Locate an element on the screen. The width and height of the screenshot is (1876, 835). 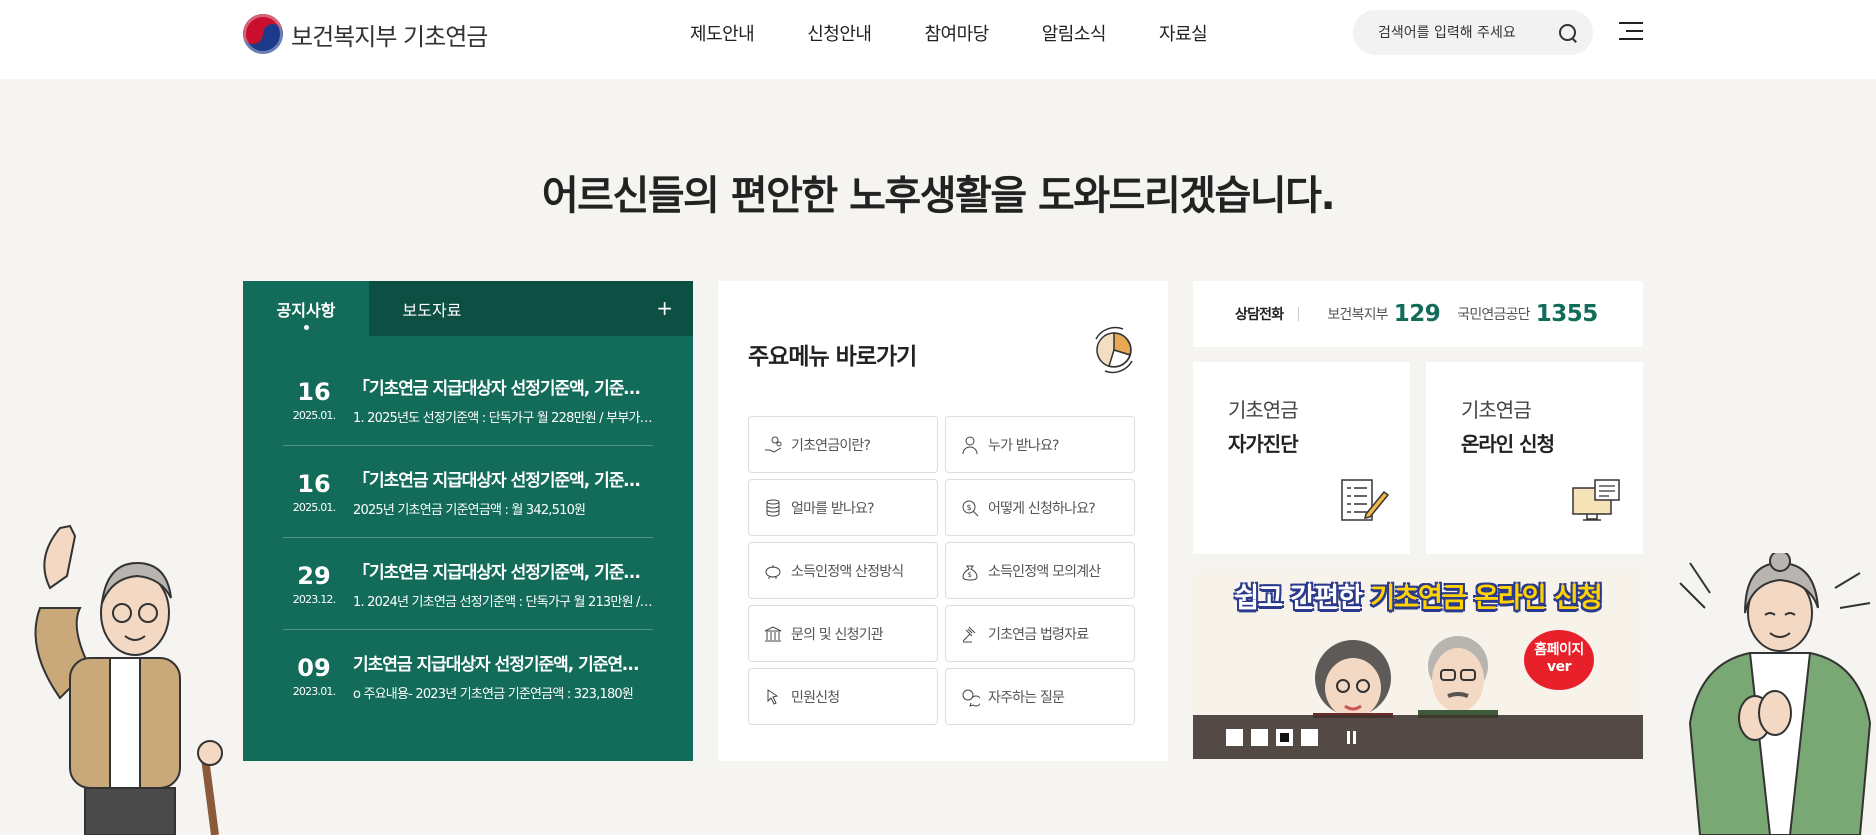
notice-date: 16 2025.01. is located at coordinates (314, 492).